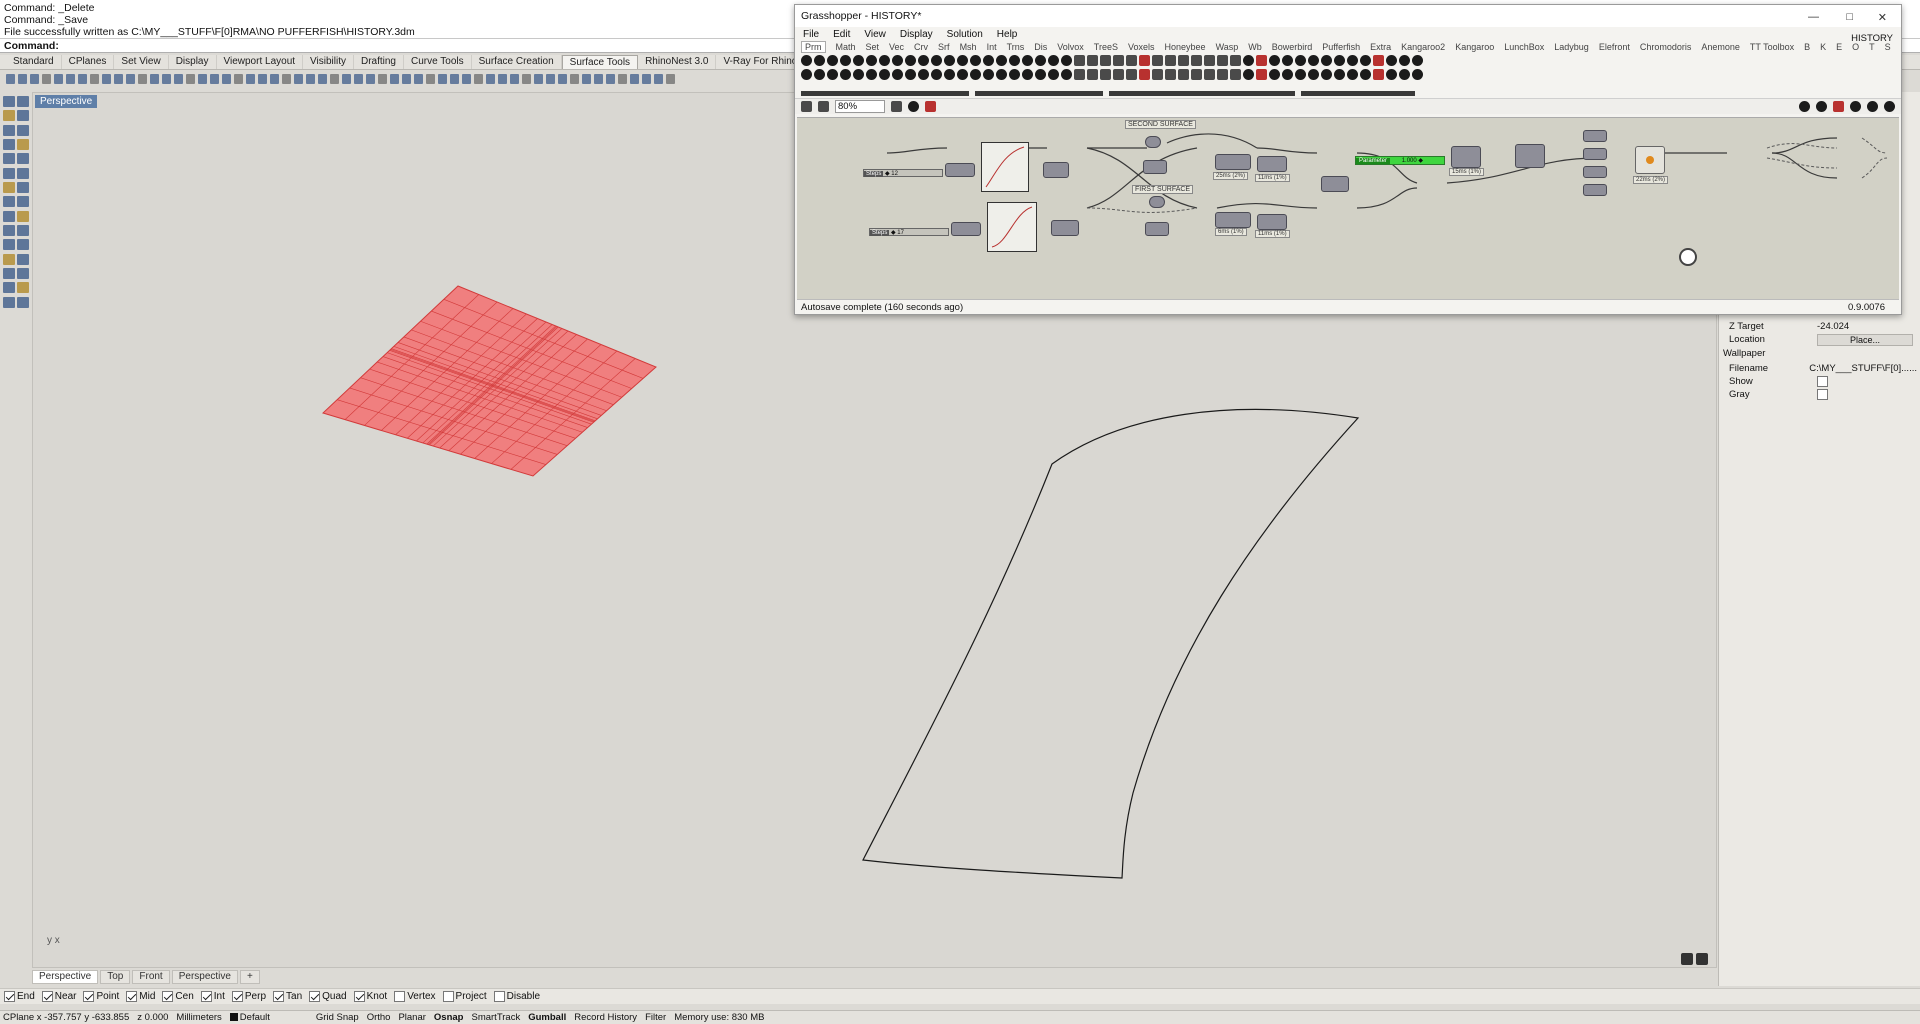 This screenshot has width=1920, height=1024. What do you see at coordinates (198, 1017) in the screenshot?
I see `units-label: Millimeters` at bounding box center [198, 1017].